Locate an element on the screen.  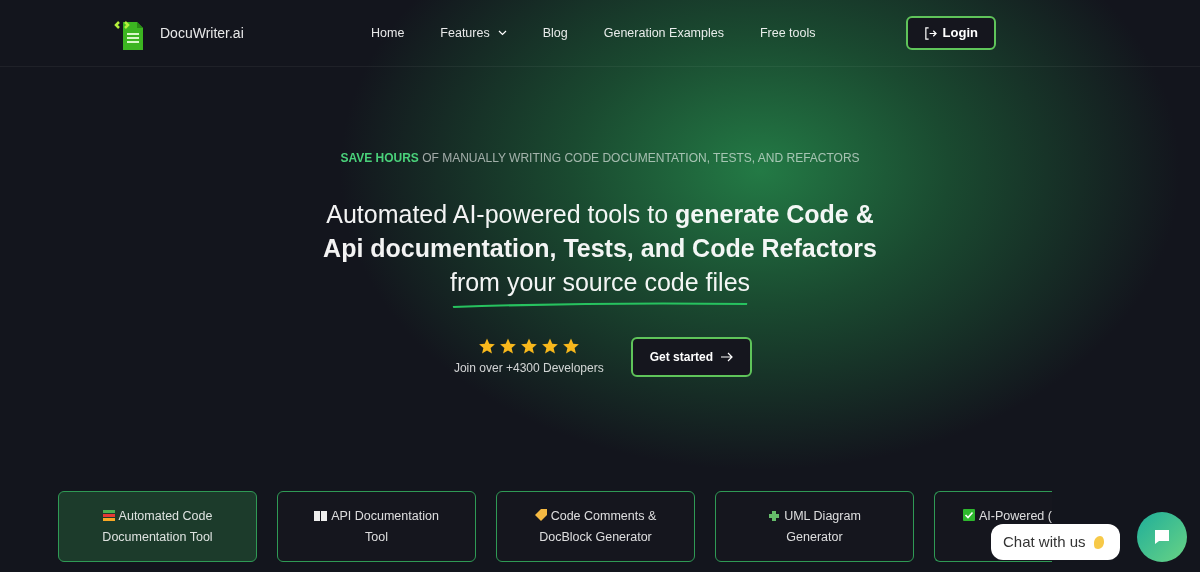
book-icon is located at coordinates (321, 515).